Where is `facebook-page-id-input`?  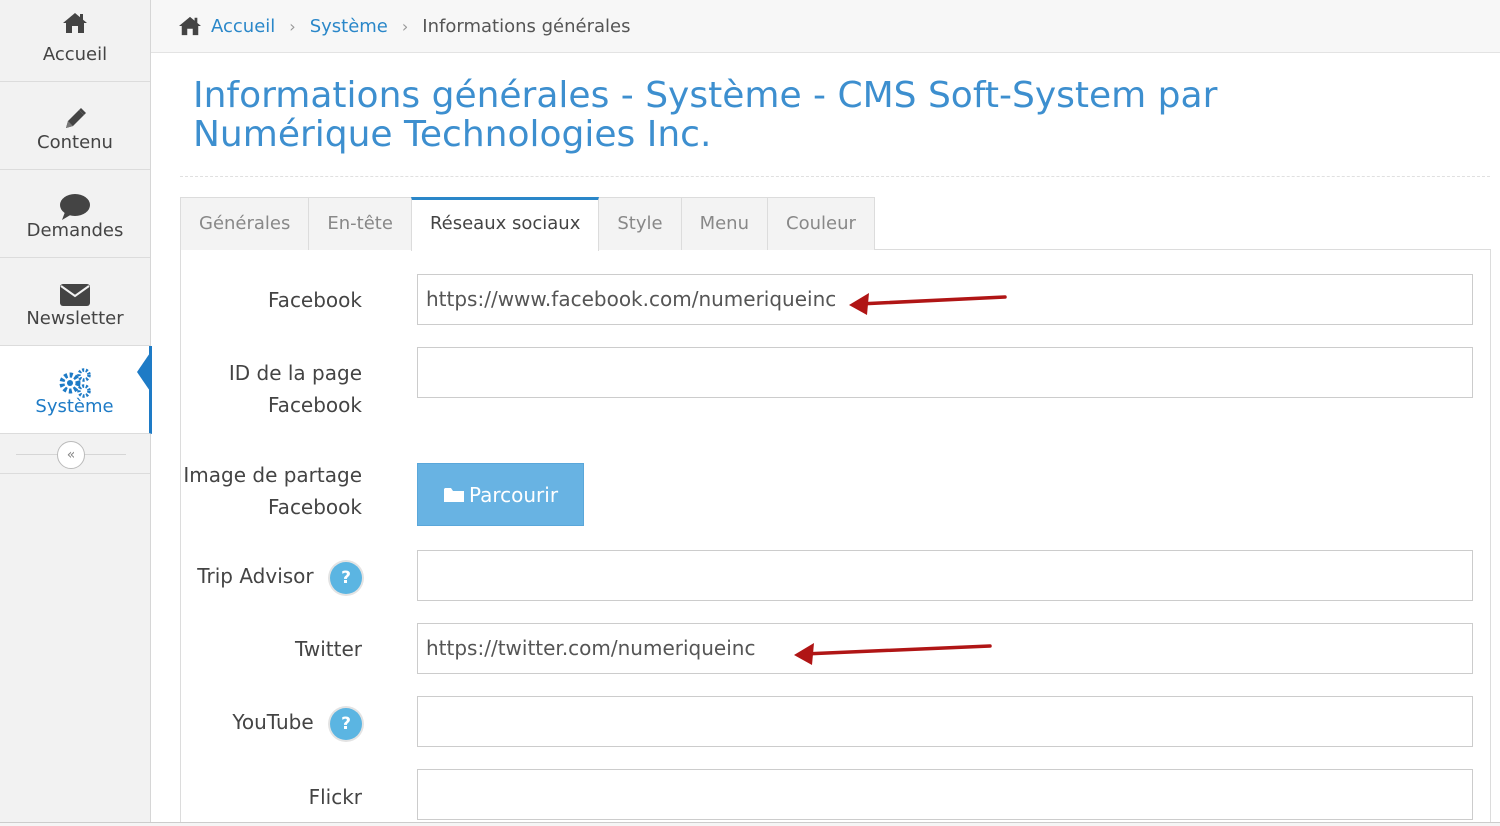 facebook-page-id-input is located at coordinates (945, 372).